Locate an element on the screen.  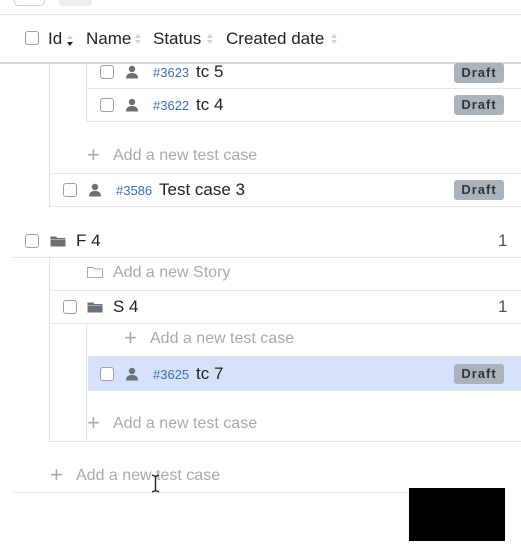
test-case-name: tc 5 is located at coordinates (209, 72).